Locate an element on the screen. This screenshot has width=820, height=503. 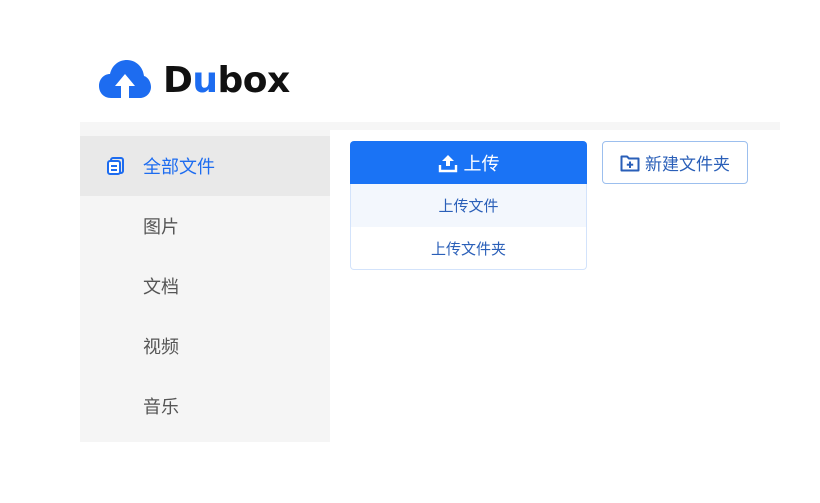
app-wordmark: Dubox is located at coordinates (226, 80).